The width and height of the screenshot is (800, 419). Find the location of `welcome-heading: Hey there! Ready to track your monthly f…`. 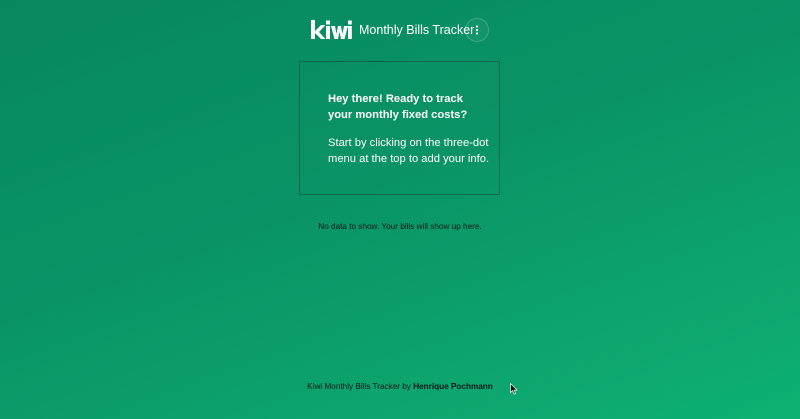

welcome-heading: Hey there! Ready to track your monthly f… is located at coordinates (398, 107).